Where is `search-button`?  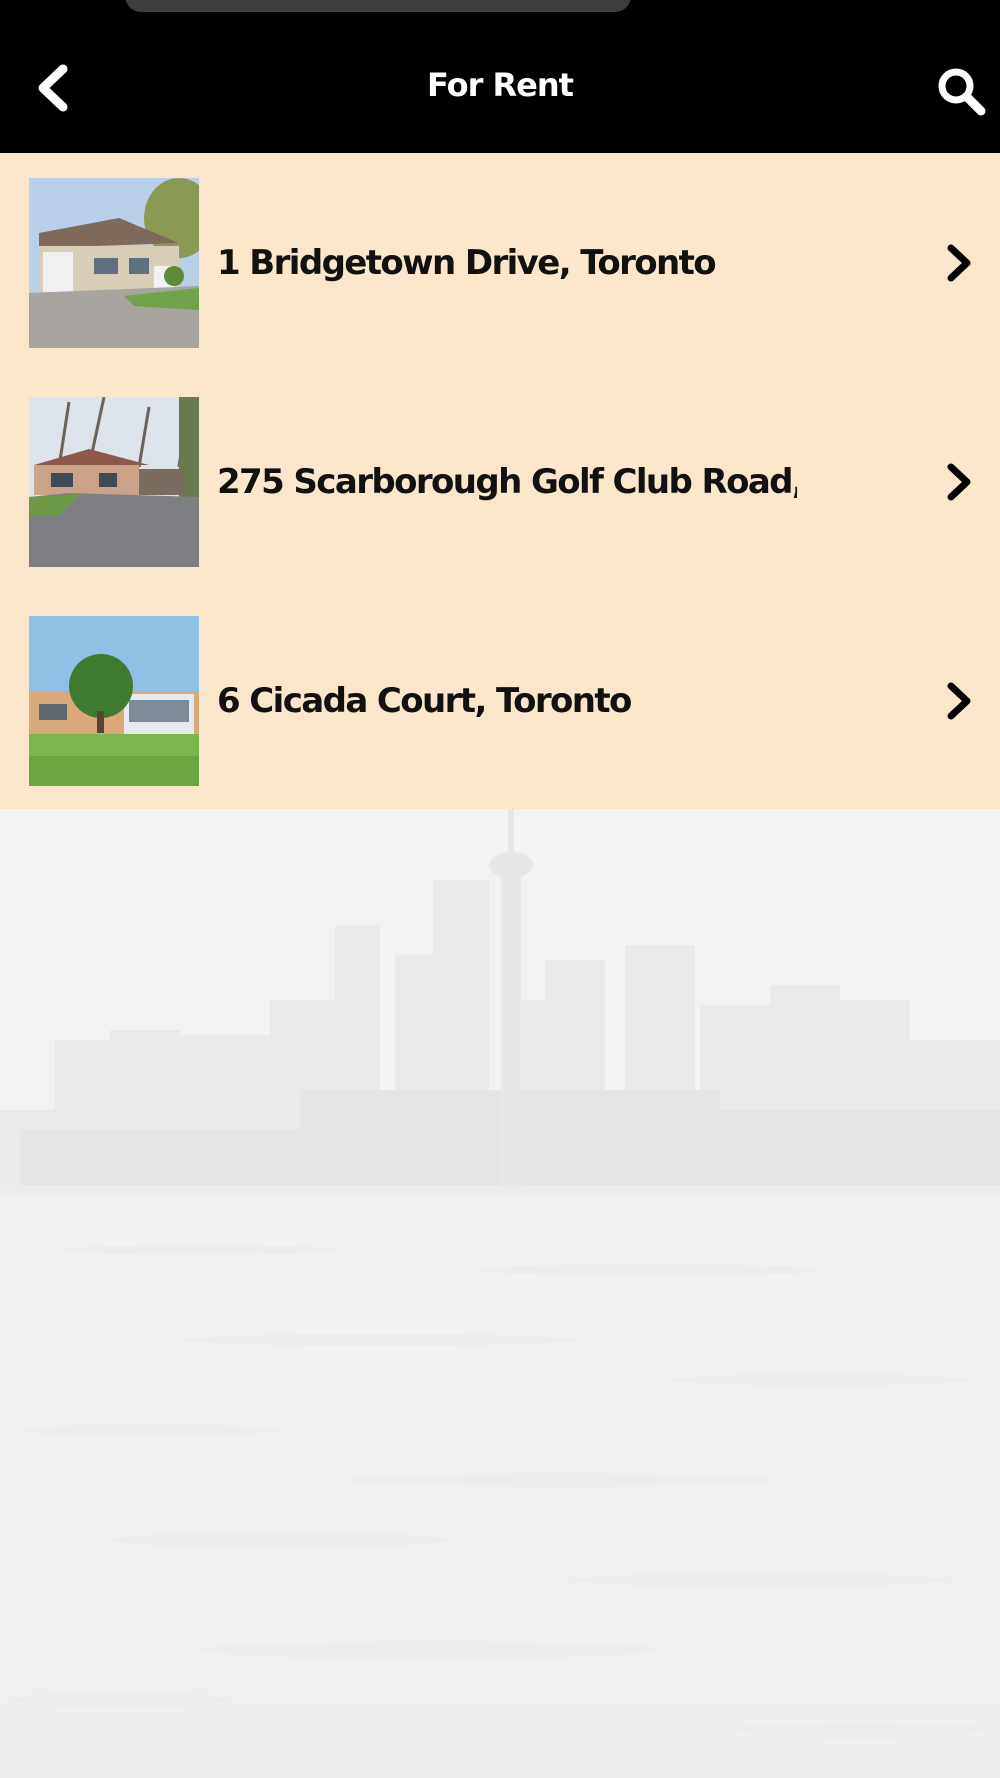
search-button is located at coordinates (961, 91).